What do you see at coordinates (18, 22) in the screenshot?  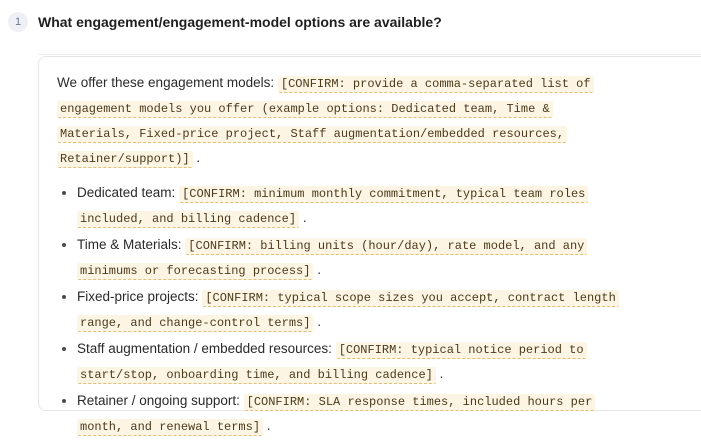 I see `question-number-badge: 1` at bounding box center [18, 22].